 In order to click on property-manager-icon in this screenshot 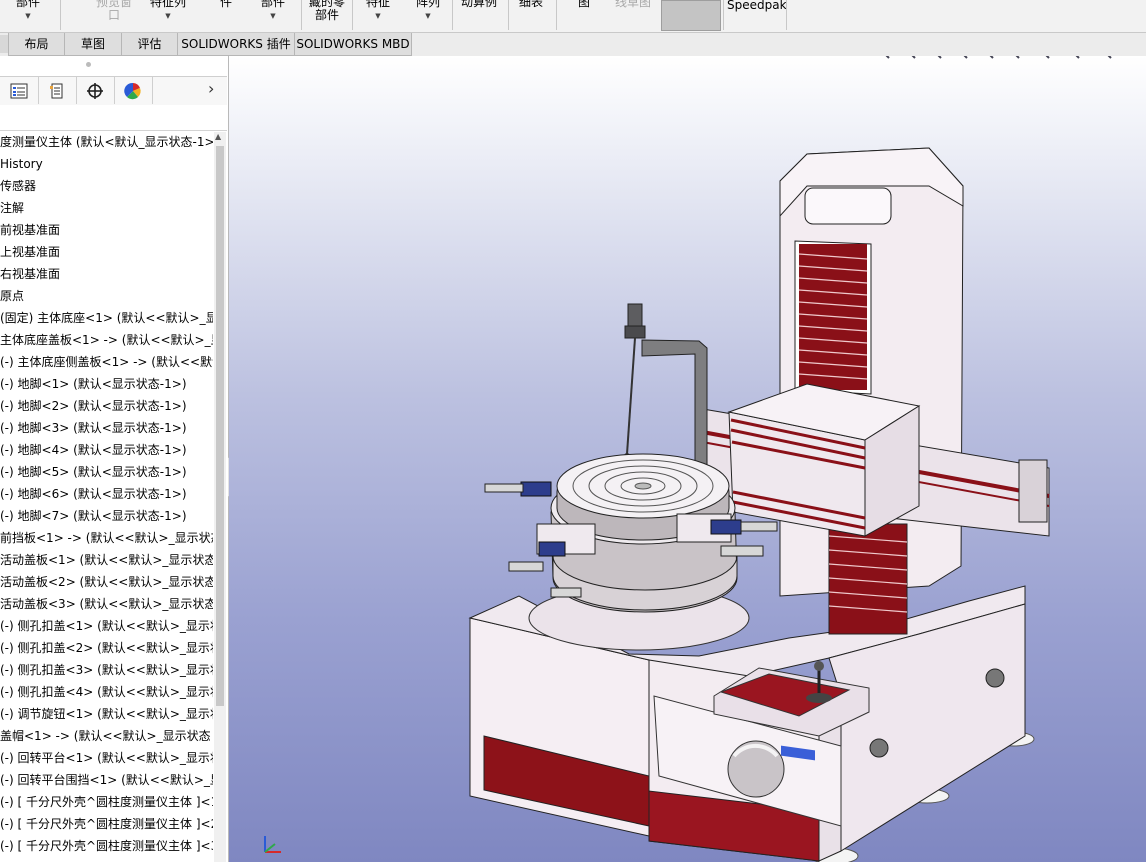, I will do `click(56, 90)`.